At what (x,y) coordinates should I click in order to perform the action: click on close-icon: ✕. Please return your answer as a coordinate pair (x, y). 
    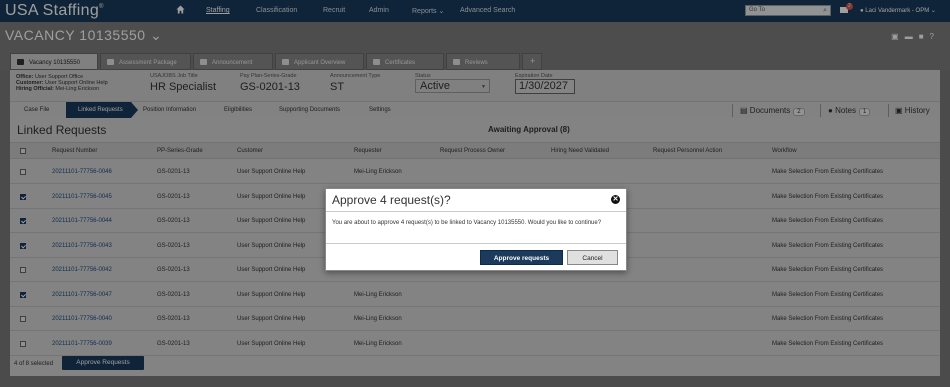
    Looking at the image, I should click on (615, 199).